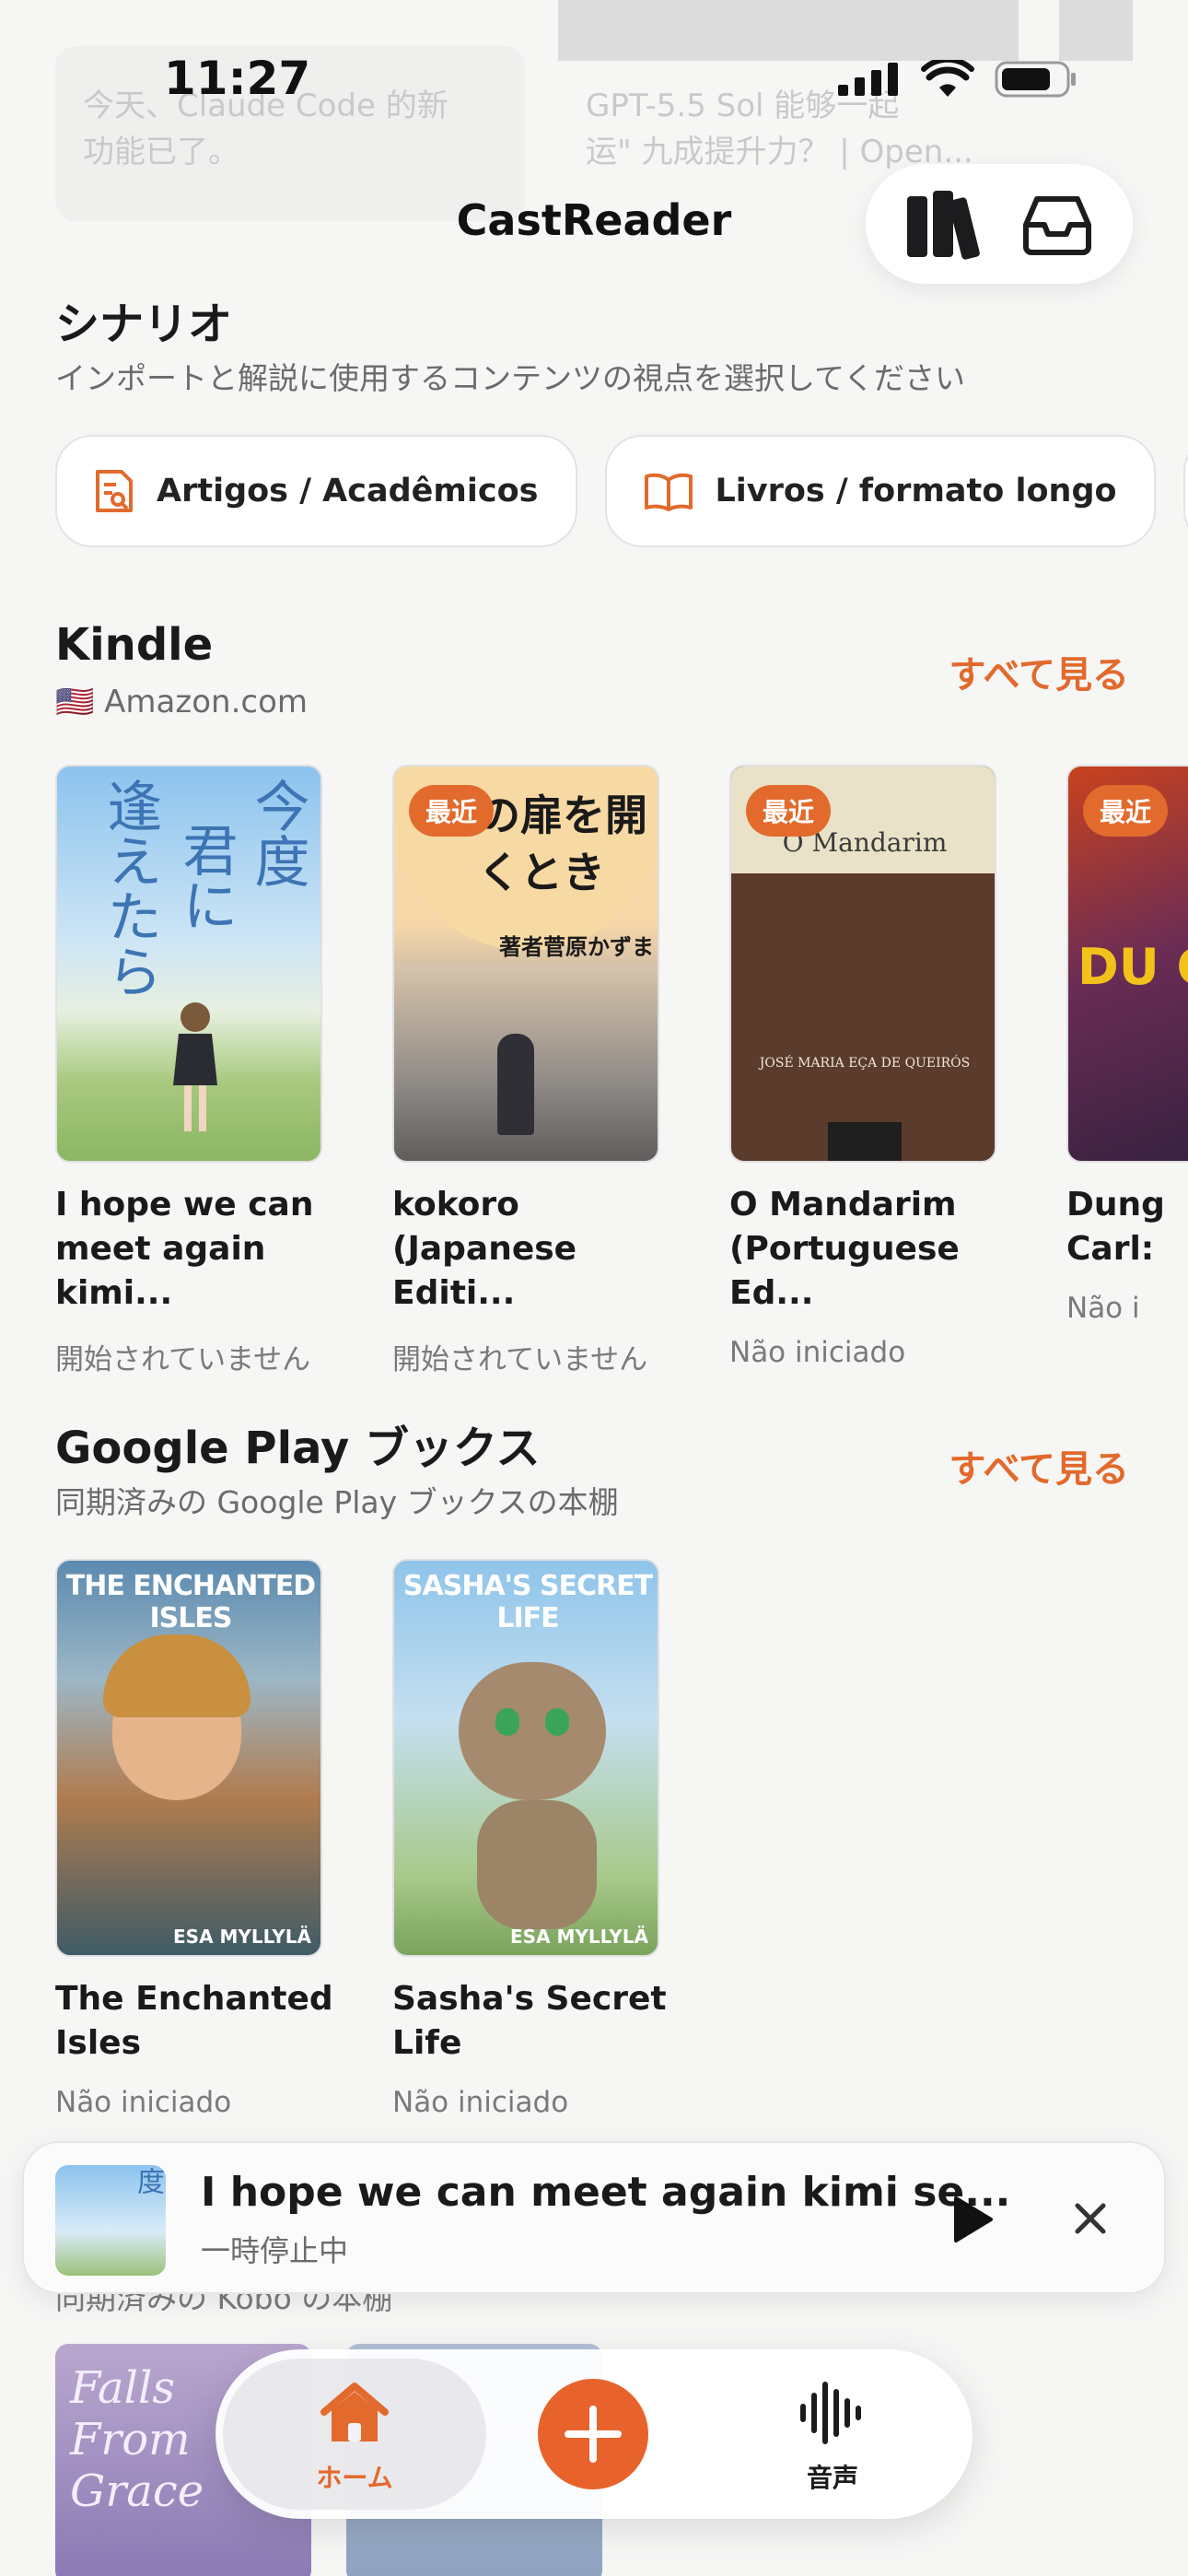 The height and width of the screenshot is (2576, 1188). I want to click on mini-player-status: 一時停止中, so click(275, 2250).